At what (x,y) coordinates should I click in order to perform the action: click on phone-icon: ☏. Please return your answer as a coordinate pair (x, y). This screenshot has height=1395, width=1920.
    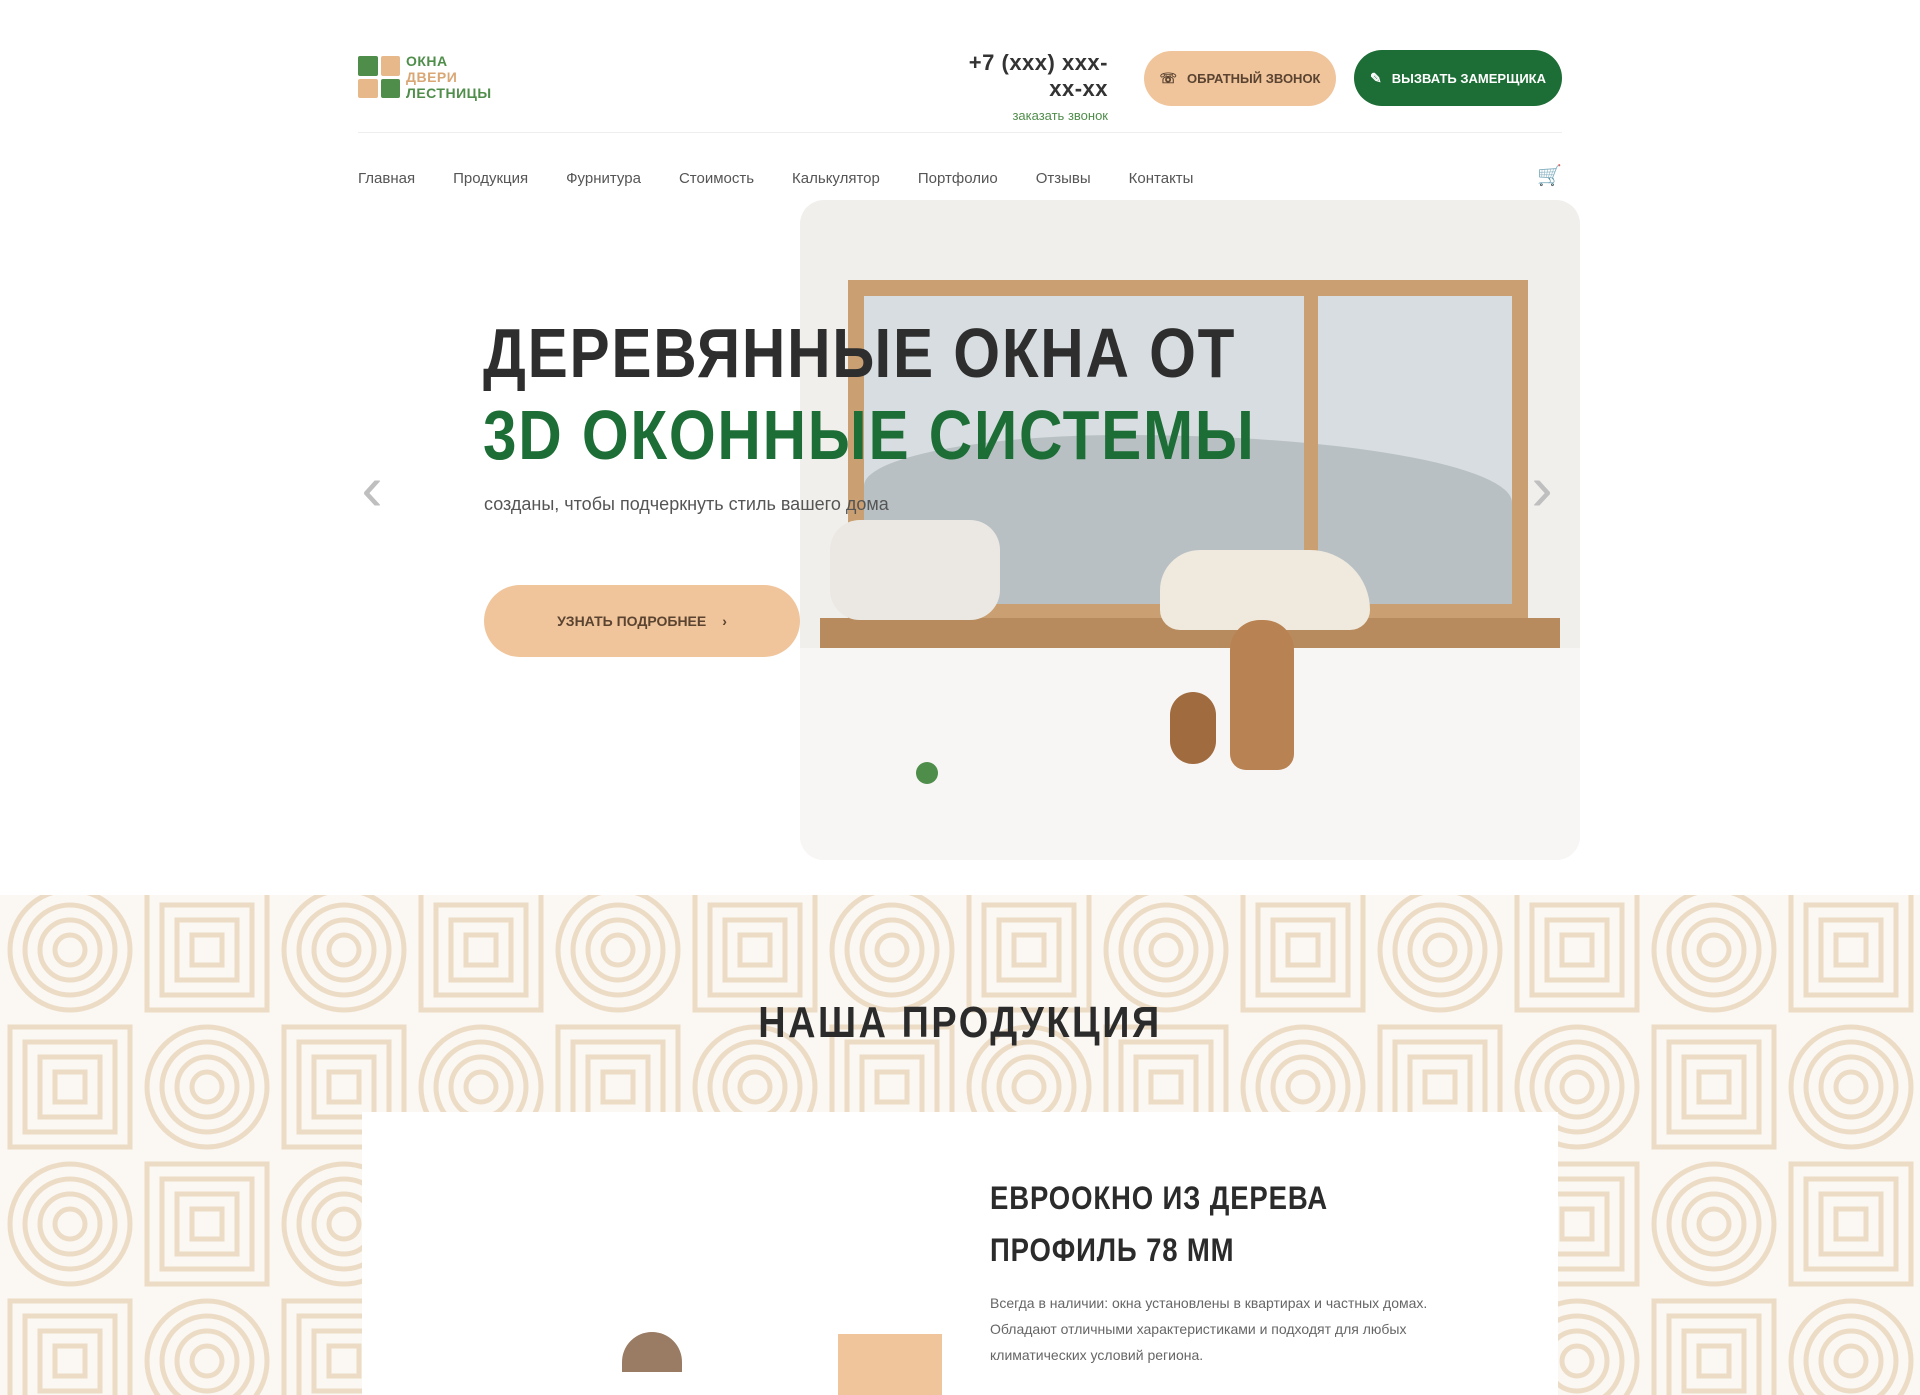
    Looking at the image, I should click on (1168, 78).